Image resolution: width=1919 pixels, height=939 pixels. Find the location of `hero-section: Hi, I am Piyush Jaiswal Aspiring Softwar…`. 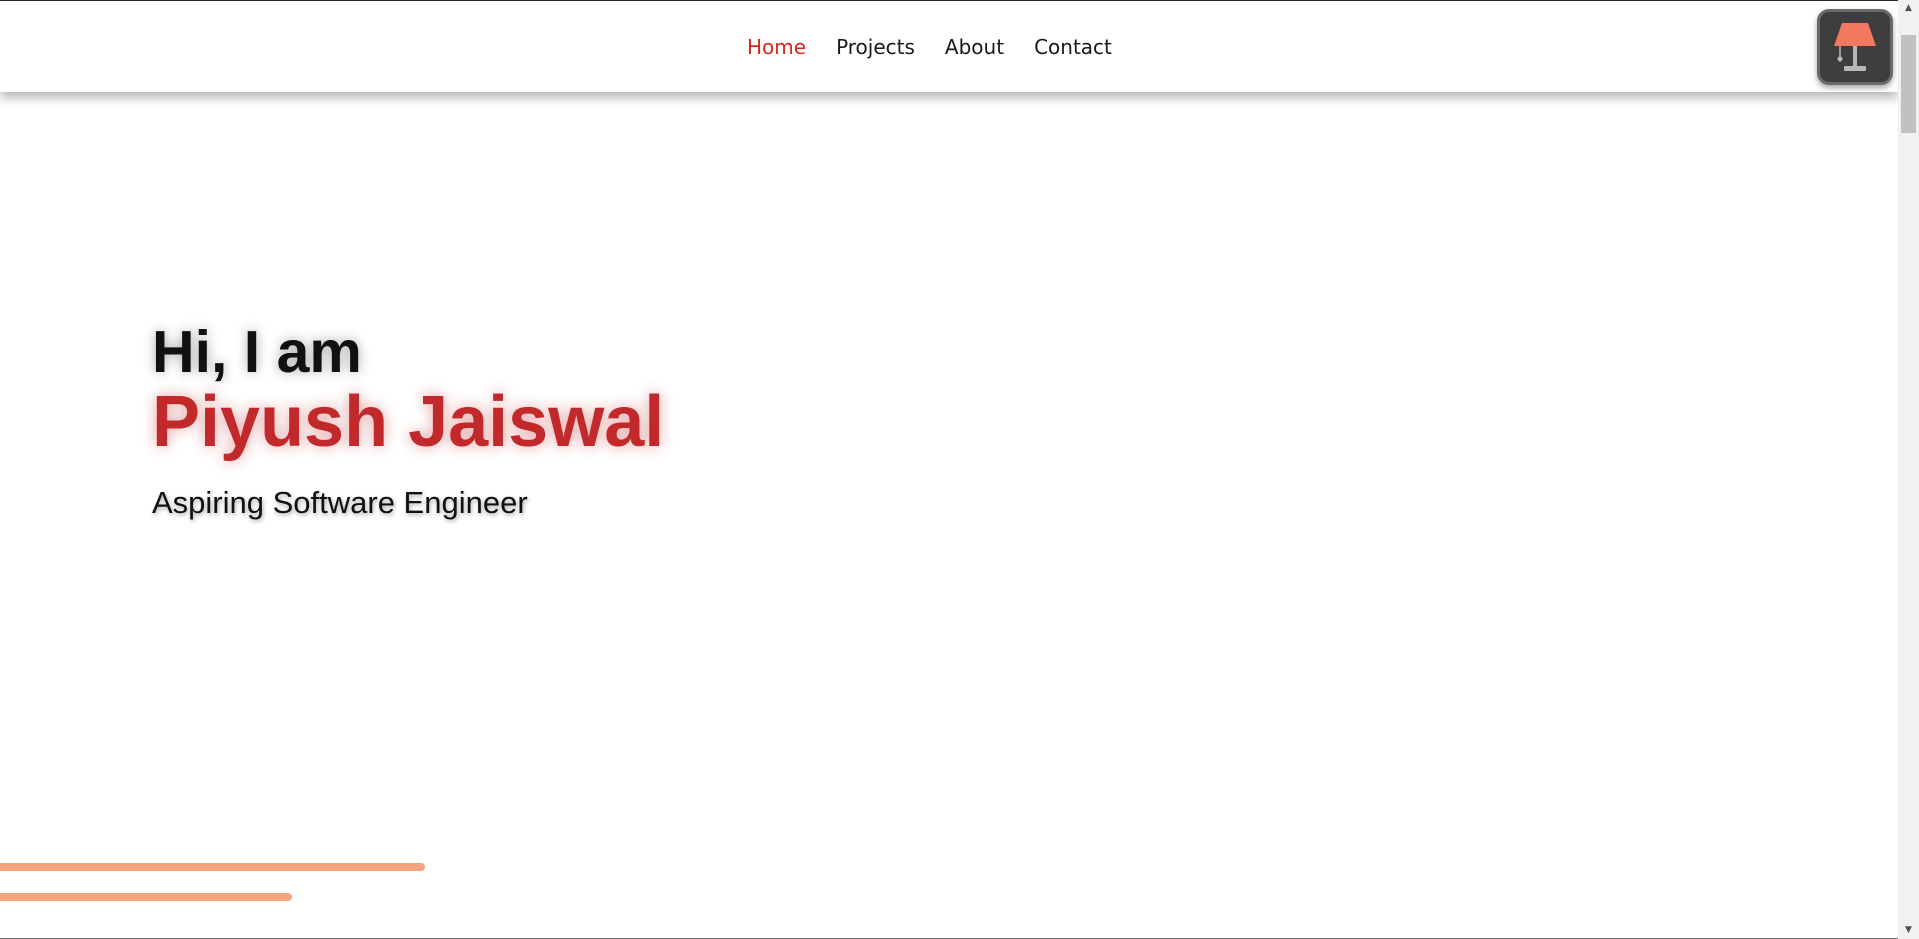

hero-section: Hi, I am Piyush Jaiswal Aspiring Softwar… is located at coordinates (408, 420).